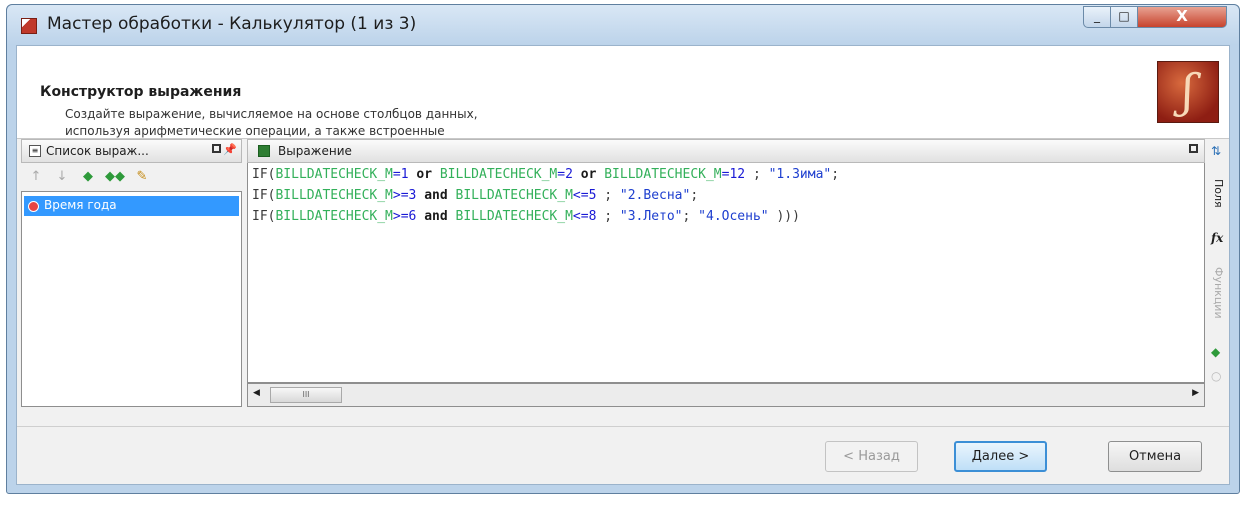 This screenshot has height=513, width=1244. What do you see at coordinates (404, 216) in the screenshot?
I see `code-token: >=6` at bounding box center [404, 216].